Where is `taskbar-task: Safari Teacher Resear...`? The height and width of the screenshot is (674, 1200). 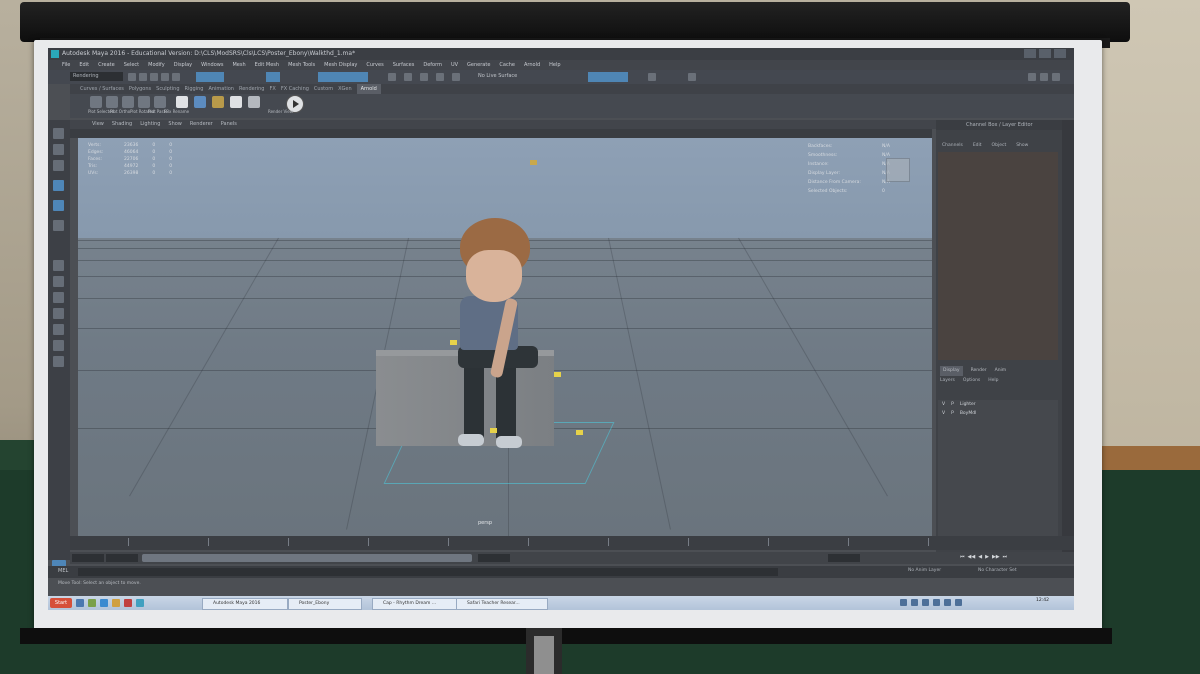 taskbar-task: Safari Teacher Resear... is located at coordinates (502, 604).